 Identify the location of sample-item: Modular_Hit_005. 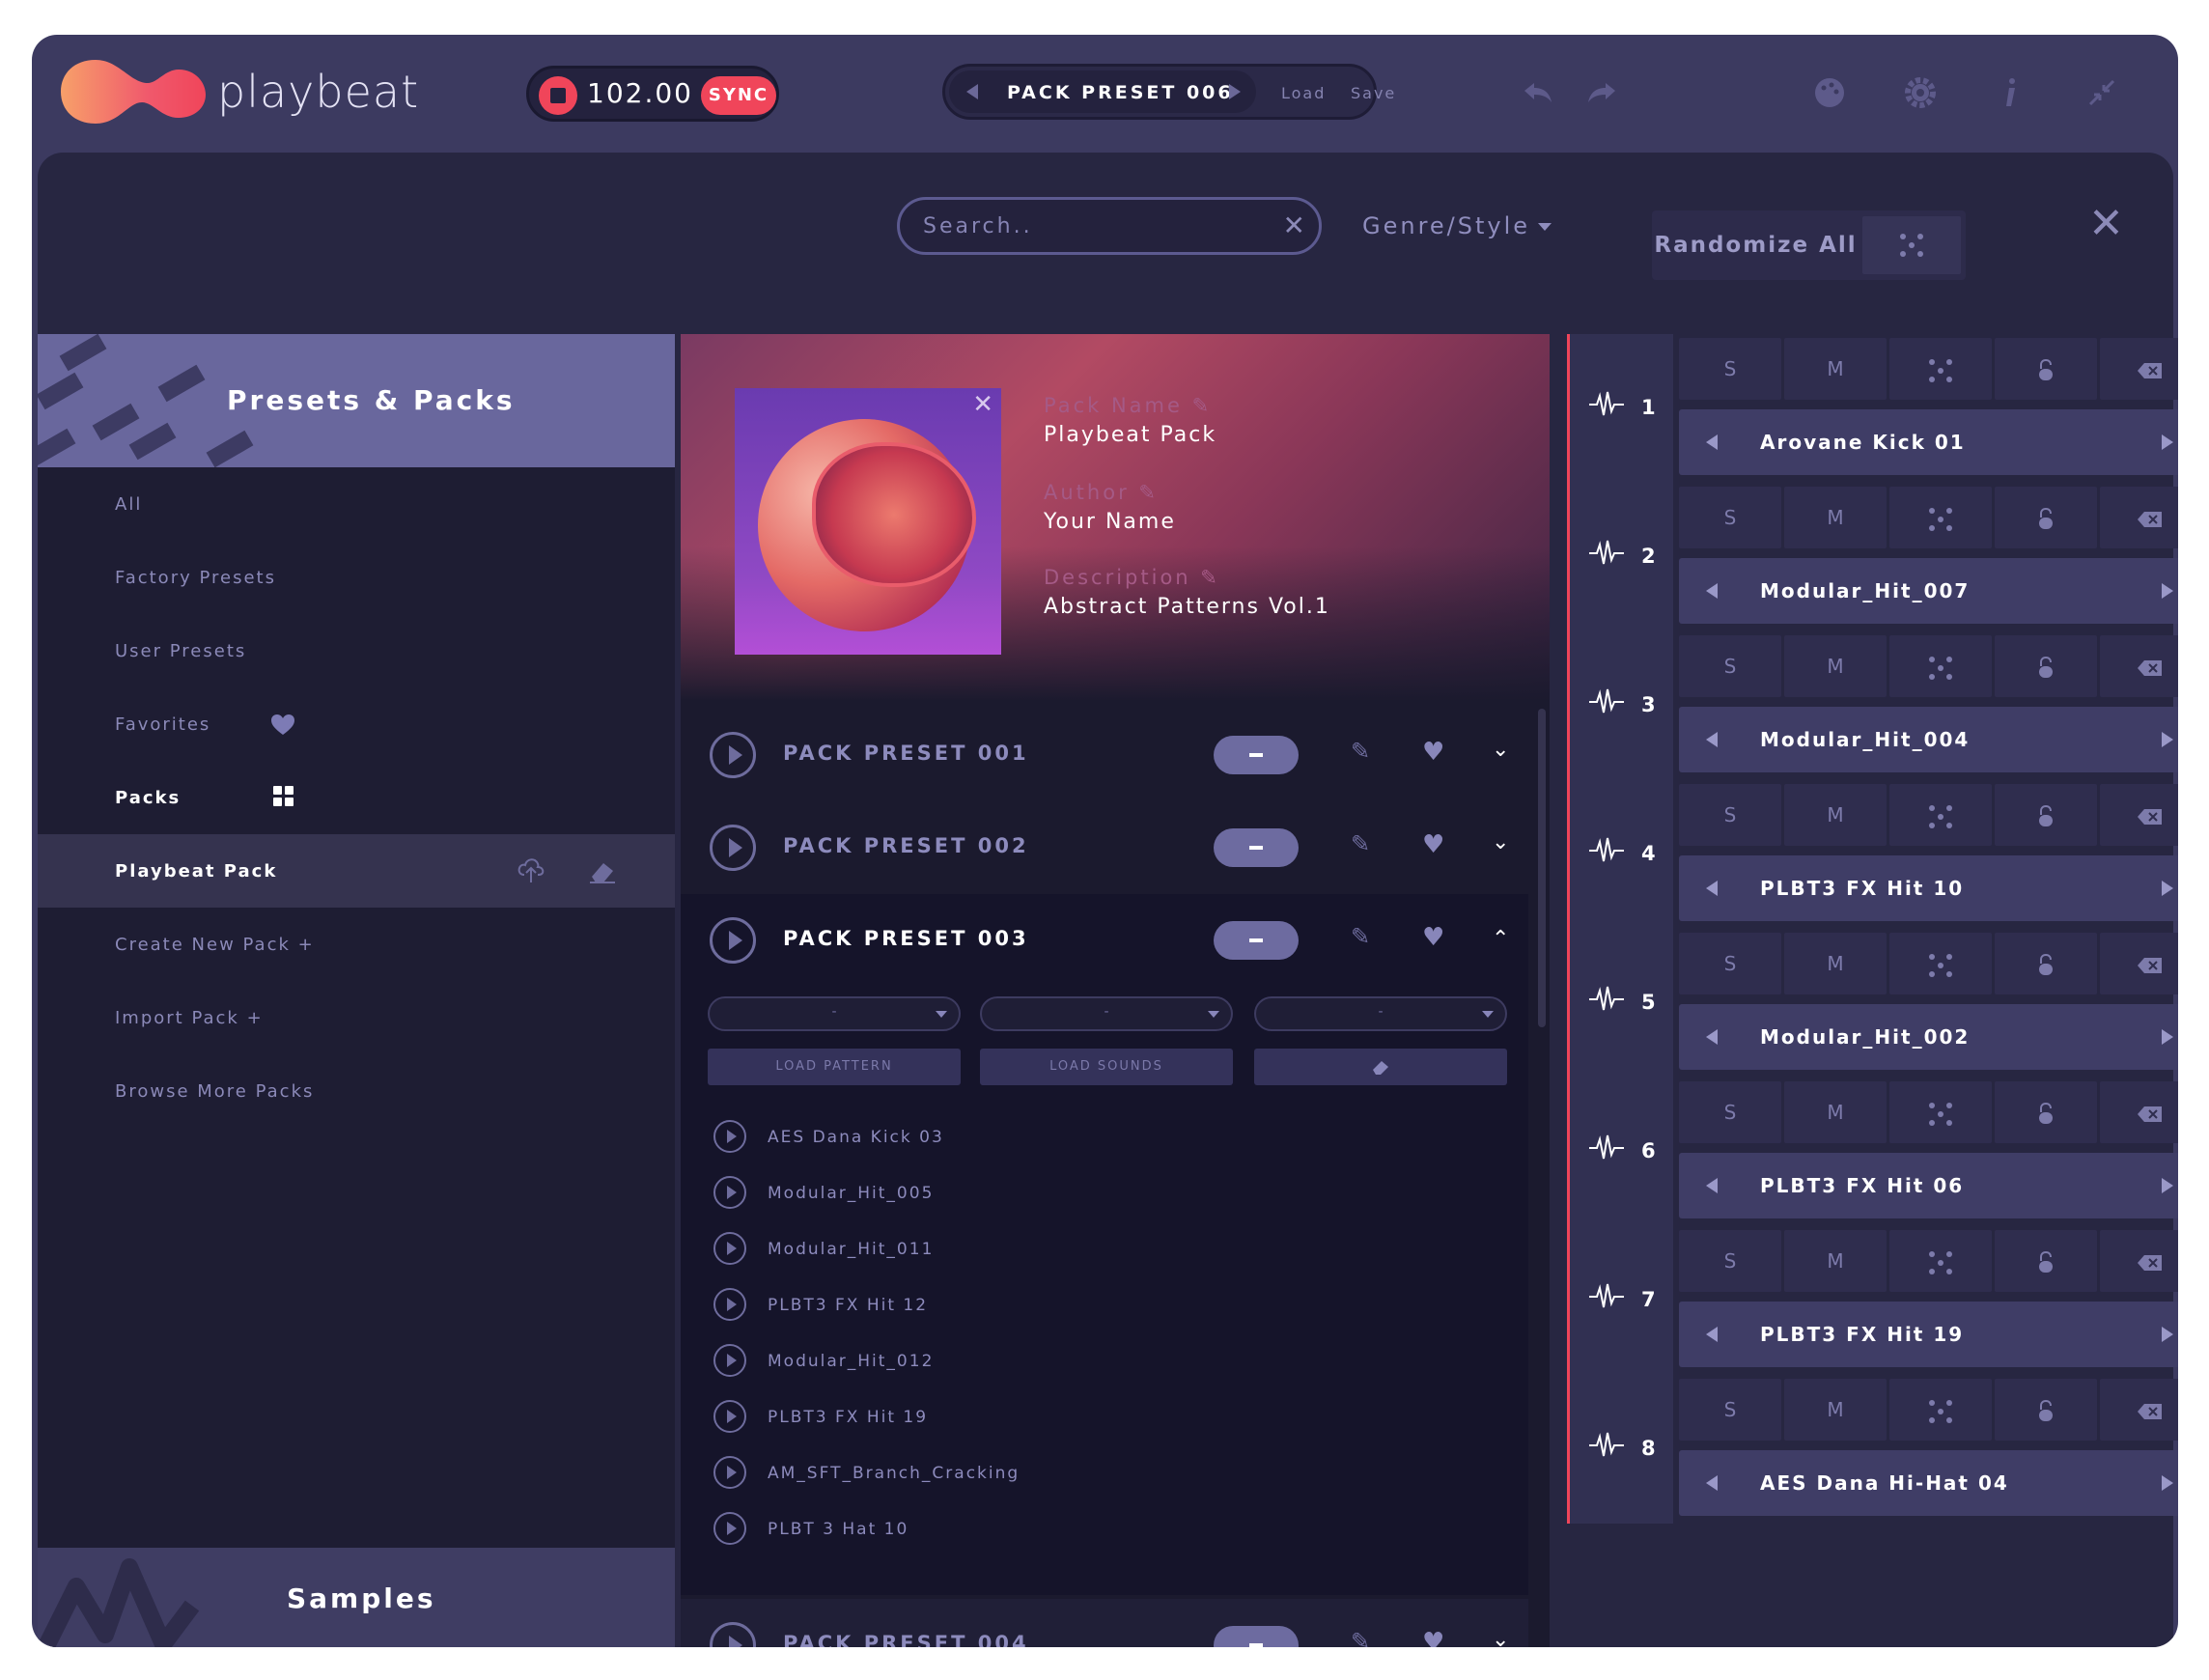
(1019, 1192).